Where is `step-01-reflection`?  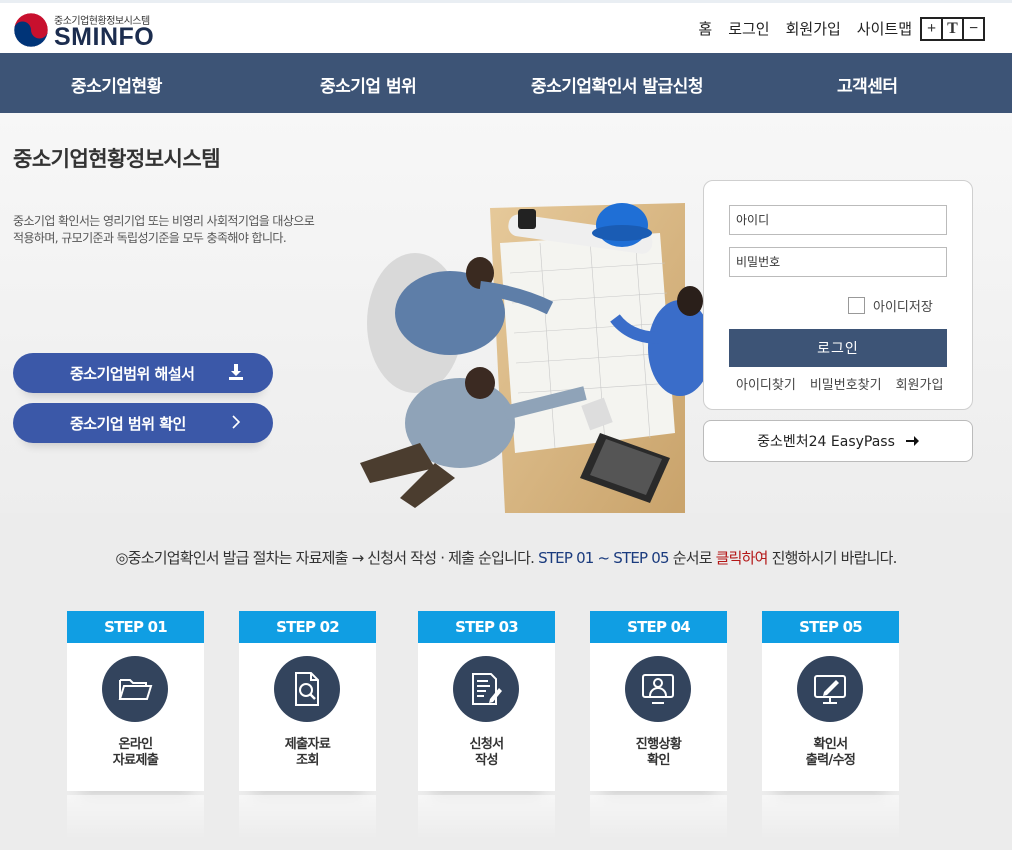 step-01-reflection is located at coordinates (135, 817).